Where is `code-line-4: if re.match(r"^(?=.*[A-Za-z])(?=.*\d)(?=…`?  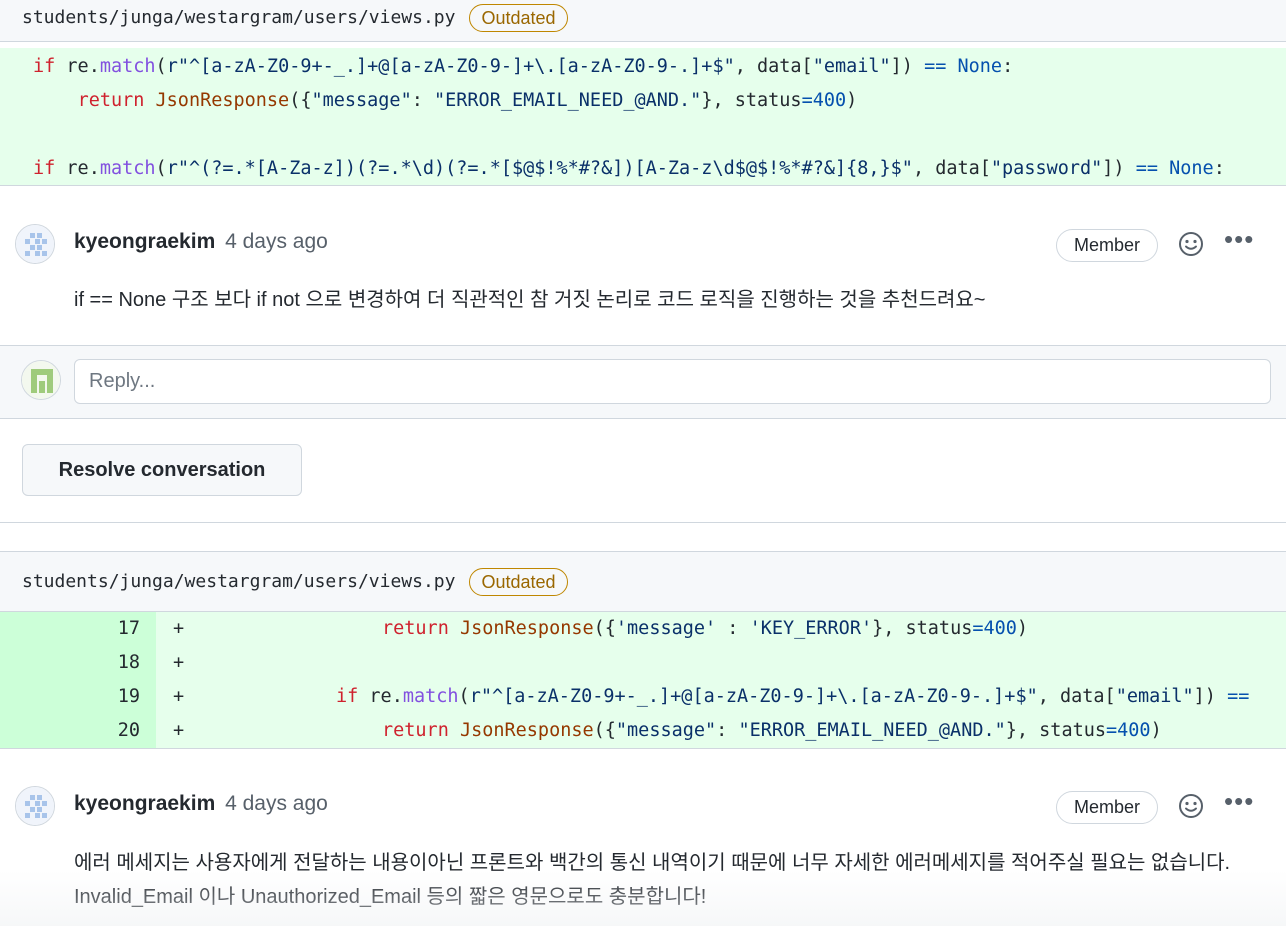 code-line-4: if re.match(r"^(?=.*[A-Za-z])(?=.*\d)(?=… is located at coordinates (629, 168).